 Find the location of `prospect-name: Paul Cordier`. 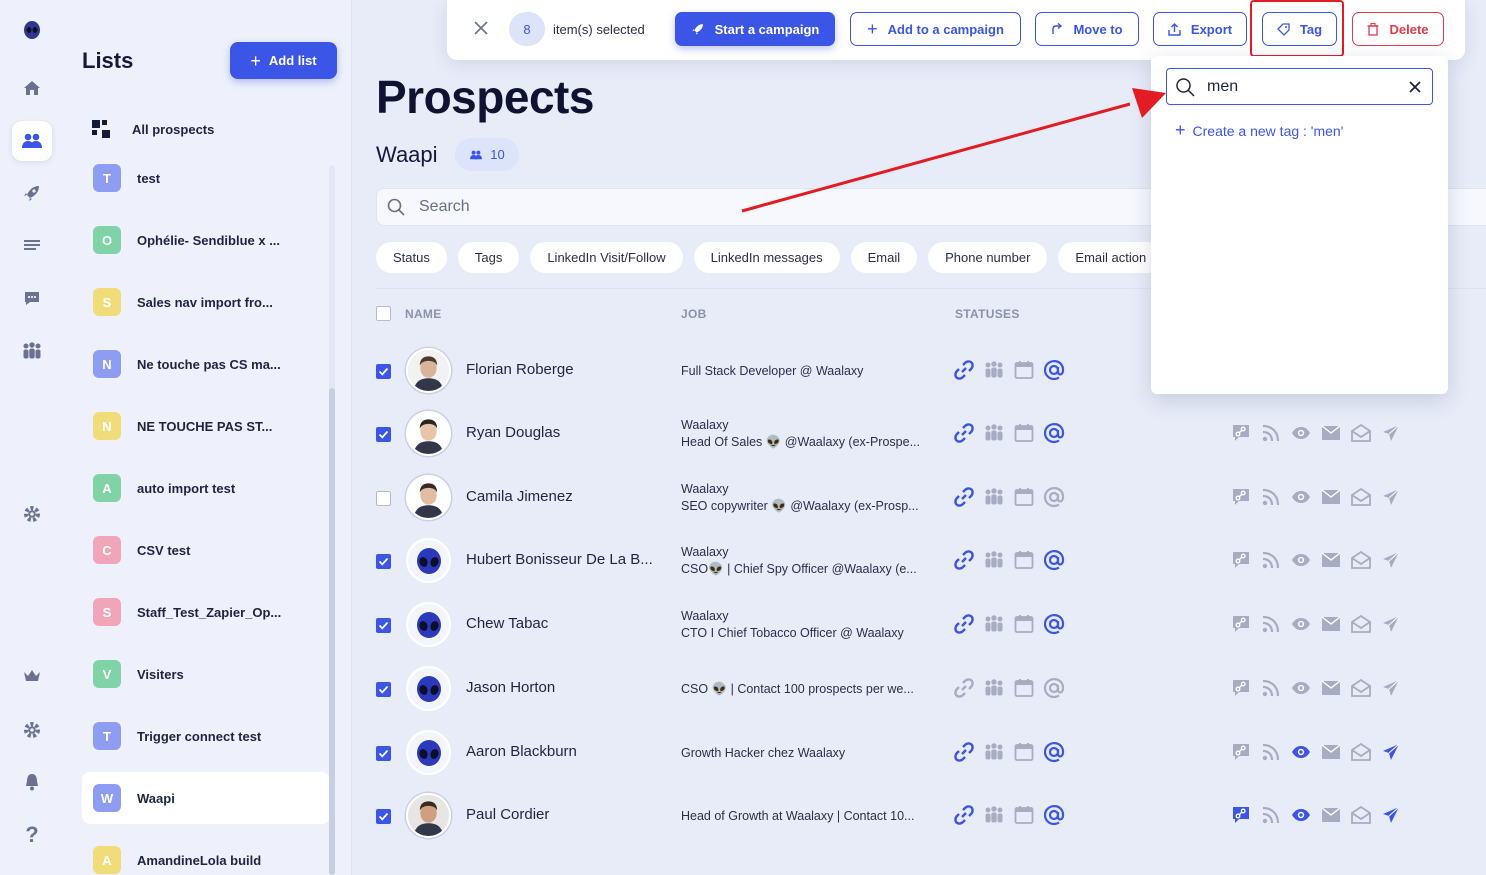

prospect-name: Paul Cordier is located at coordinates (507, 814).